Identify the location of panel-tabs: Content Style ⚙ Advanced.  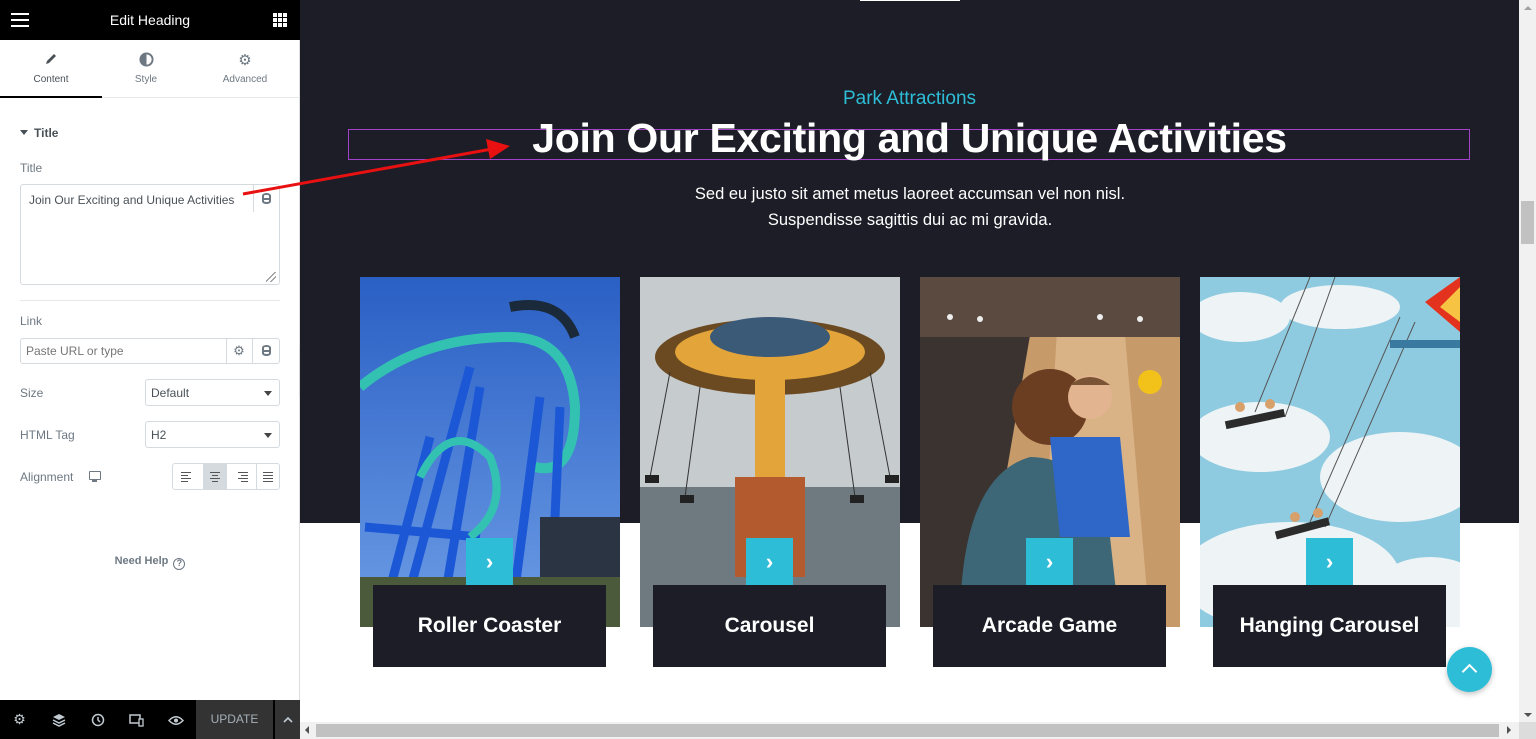
(150, 69).